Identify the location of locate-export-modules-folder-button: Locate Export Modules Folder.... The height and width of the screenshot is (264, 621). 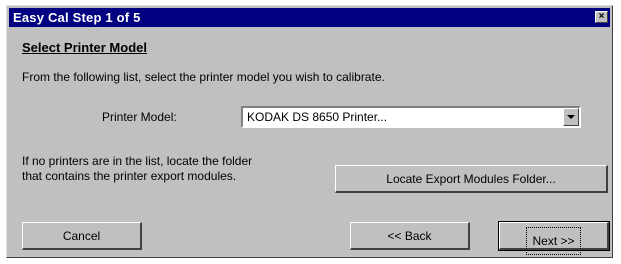
(471, 179).